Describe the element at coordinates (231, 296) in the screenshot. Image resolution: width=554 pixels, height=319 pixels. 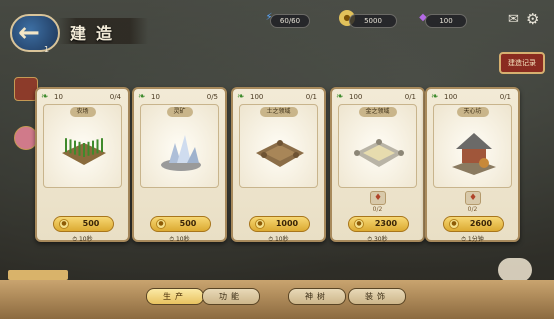
I see `tab-function: 功能` at that location.